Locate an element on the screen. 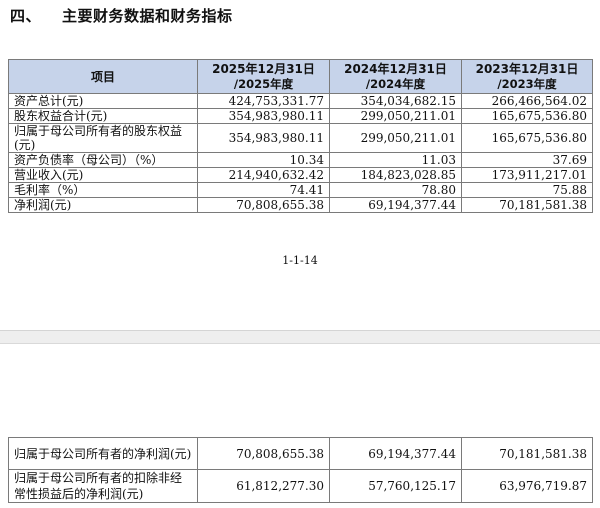 This screenshot has width=600, height=508. row-label: 股东权益合计(元) is located at coordinates (103, 116).